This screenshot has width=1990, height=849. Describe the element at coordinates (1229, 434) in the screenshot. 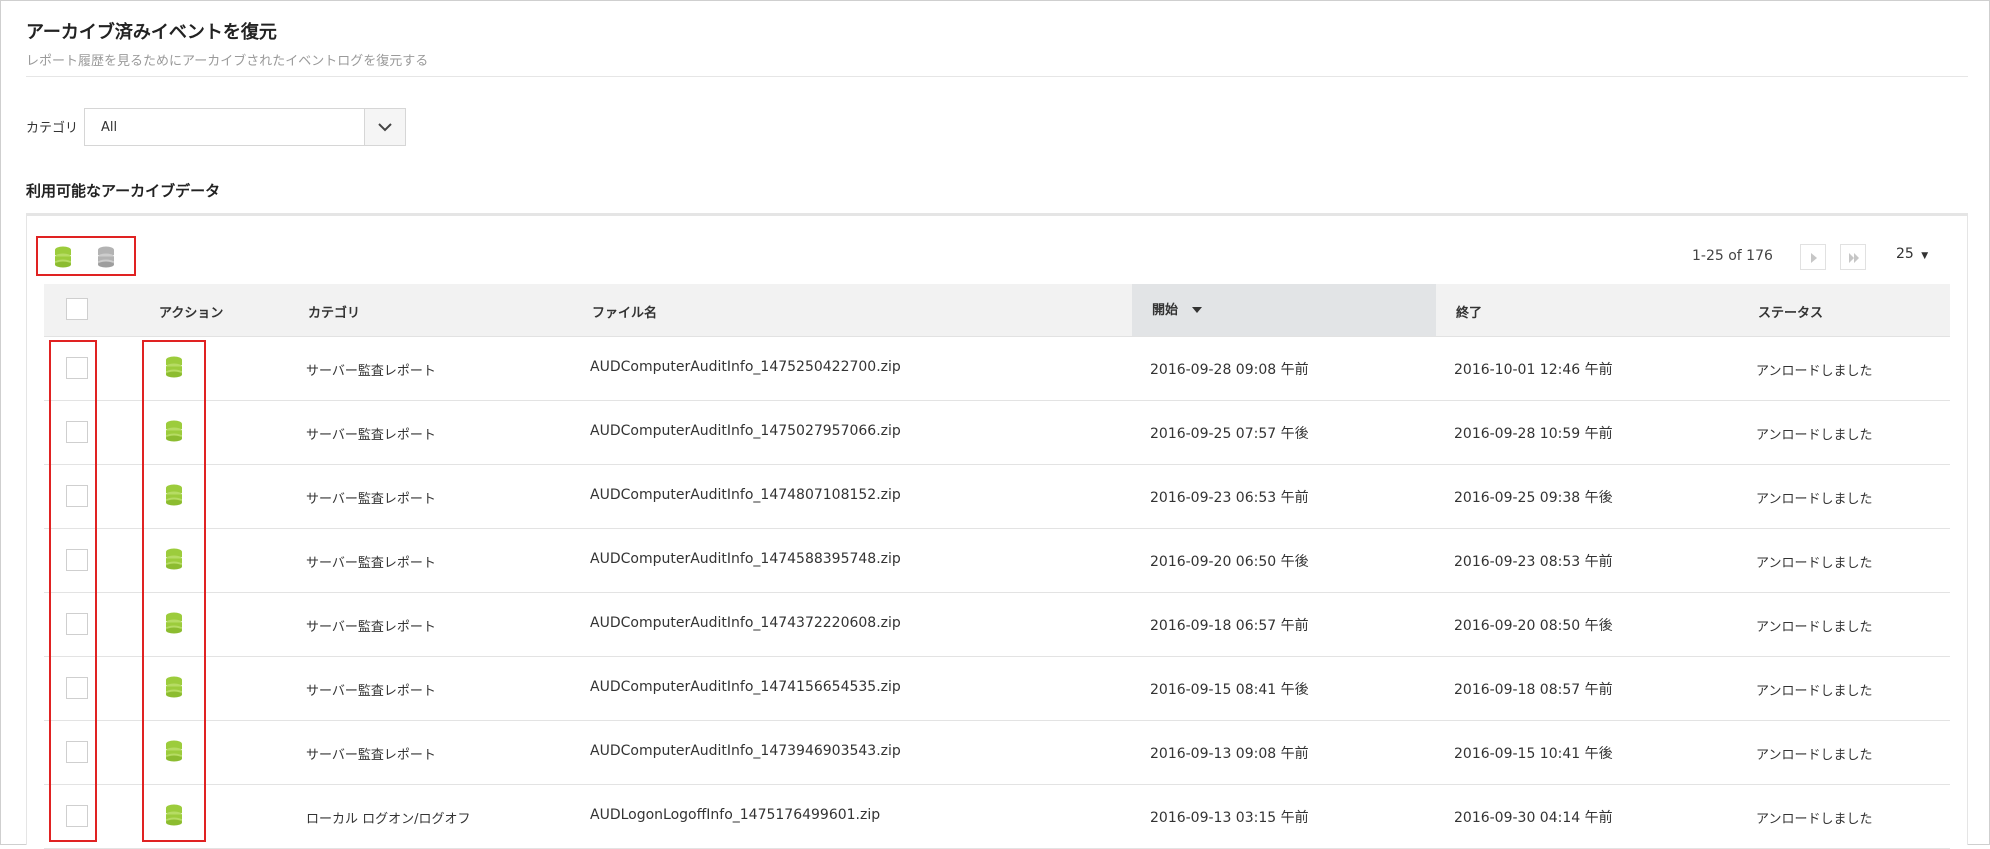

I see `row-start: 2016-09-25 07:57 午後` at that location.